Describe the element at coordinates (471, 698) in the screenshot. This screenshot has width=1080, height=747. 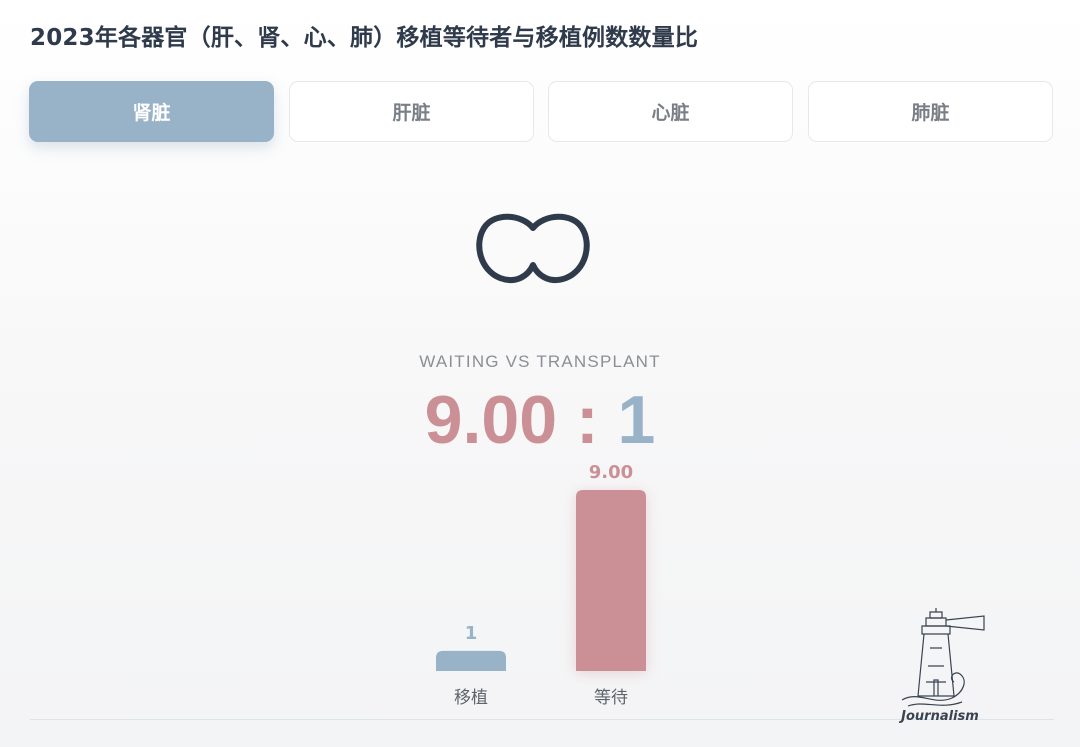
I see `x-category-label: 移植` at that location.